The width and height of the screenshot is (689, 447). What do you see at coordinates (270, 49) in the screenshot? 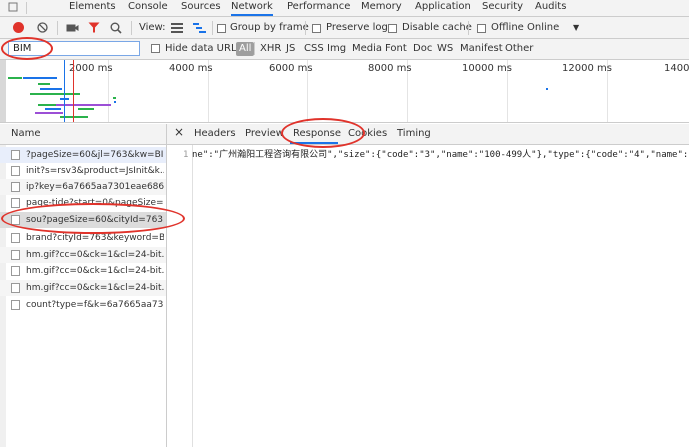
I see `type-filter-xhr: XHR` at bounding box center [270, 49].